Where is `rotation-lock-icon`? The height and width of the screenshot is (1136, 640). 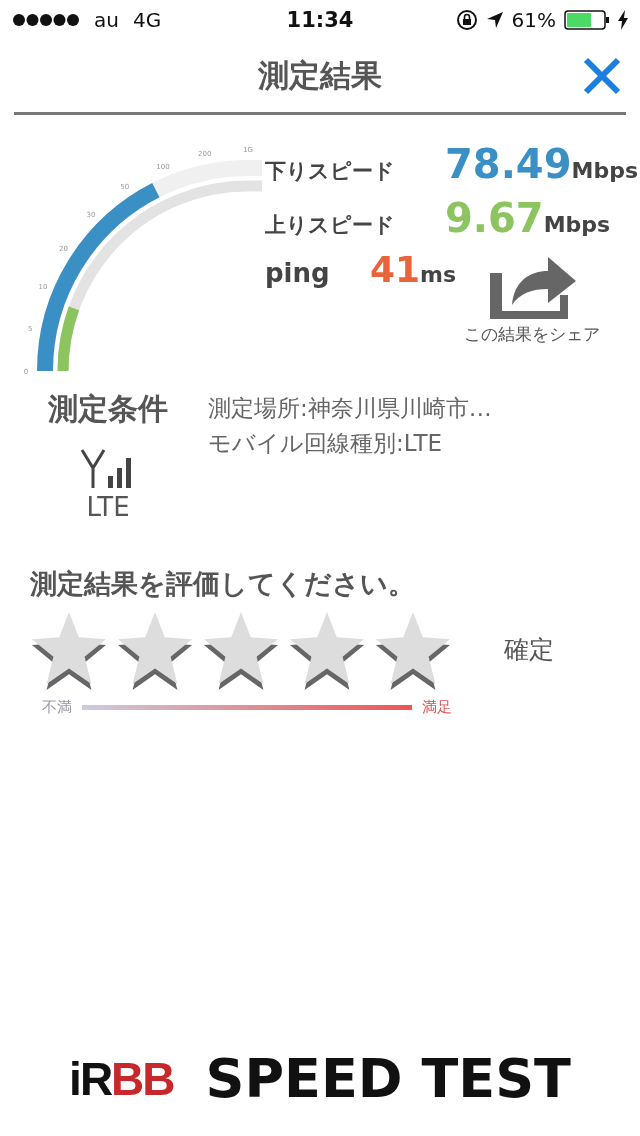
rotation-lock-icon is located at coordinates (466, 20).